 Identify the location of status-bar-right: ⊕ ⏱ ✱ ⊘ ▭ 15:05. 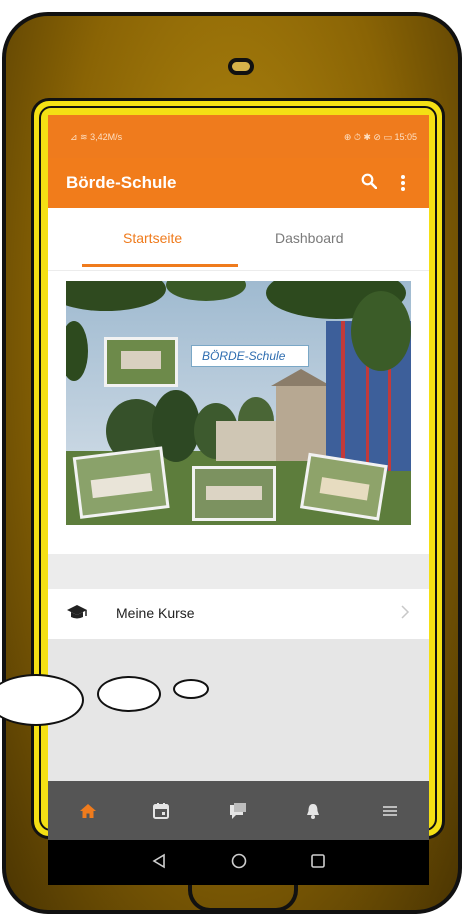
(380, 137).